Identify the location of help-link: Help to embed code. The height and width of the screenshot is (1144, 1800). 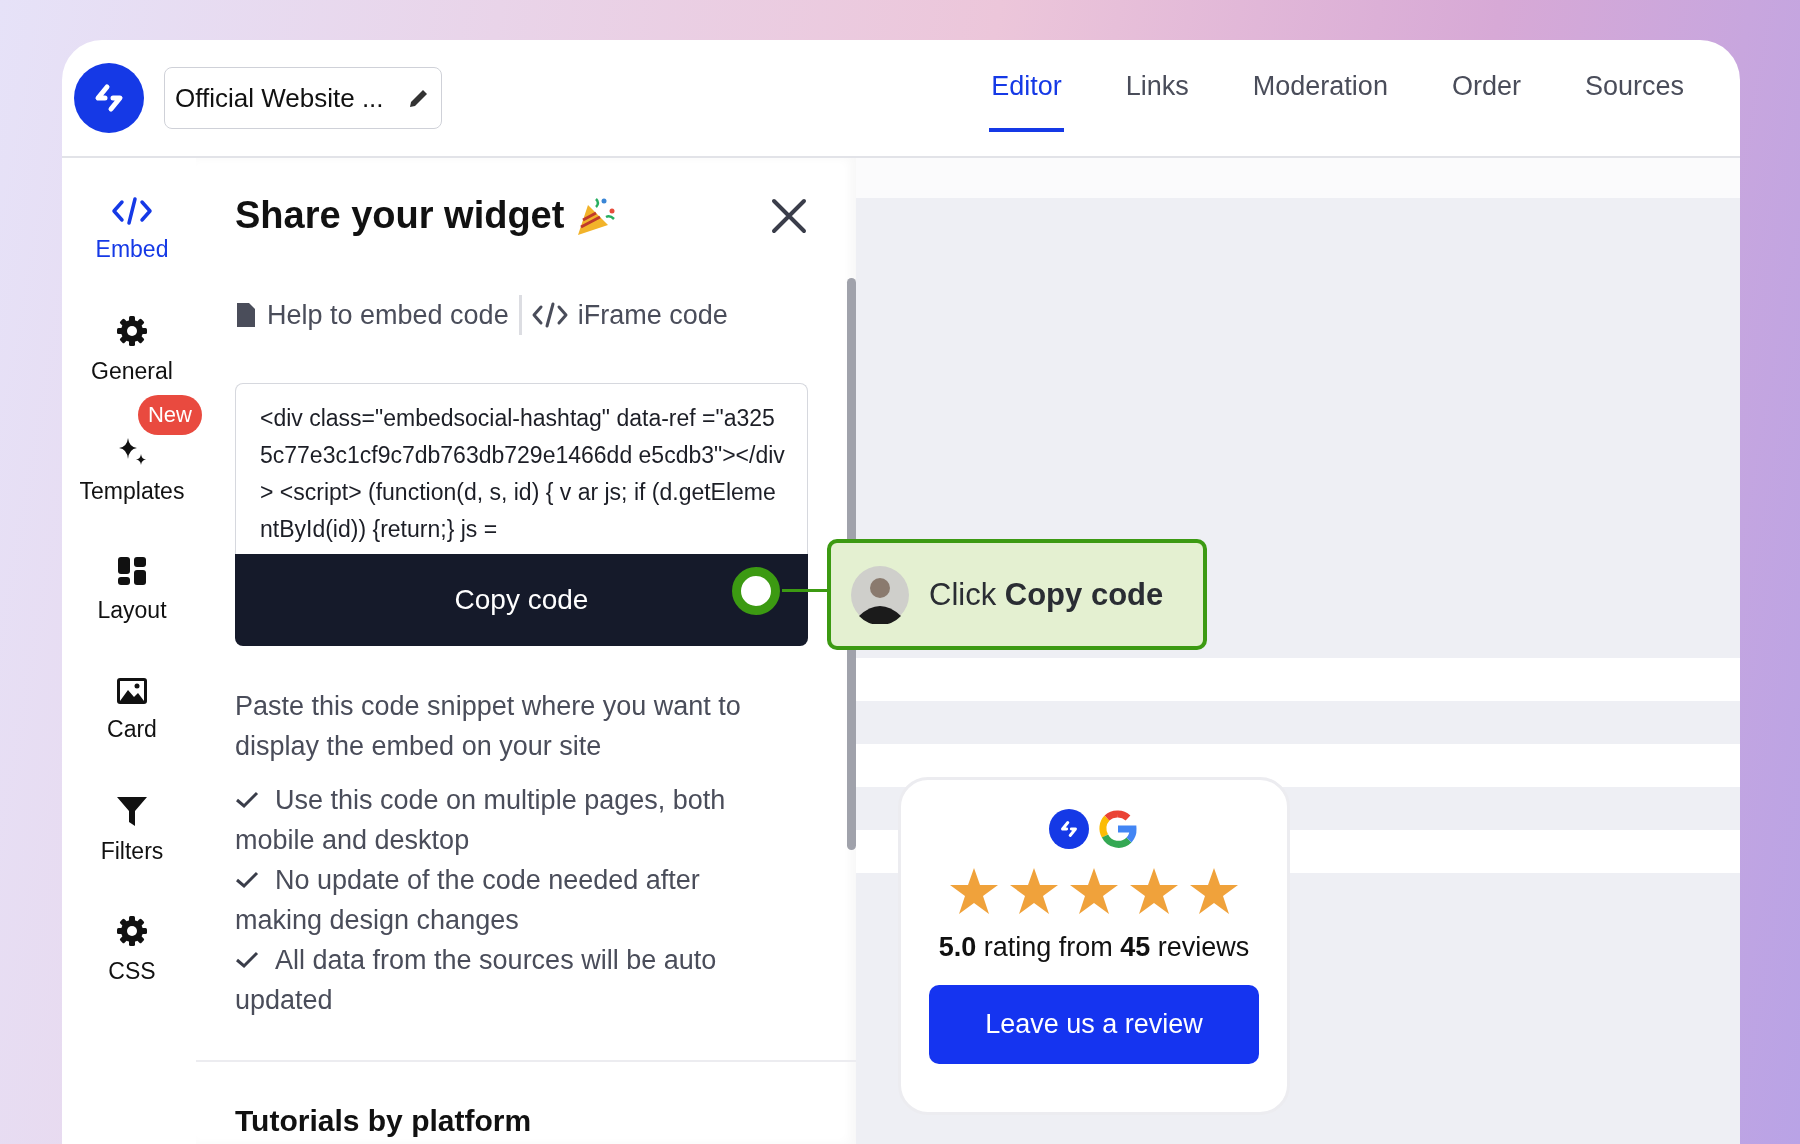
(372, 315).